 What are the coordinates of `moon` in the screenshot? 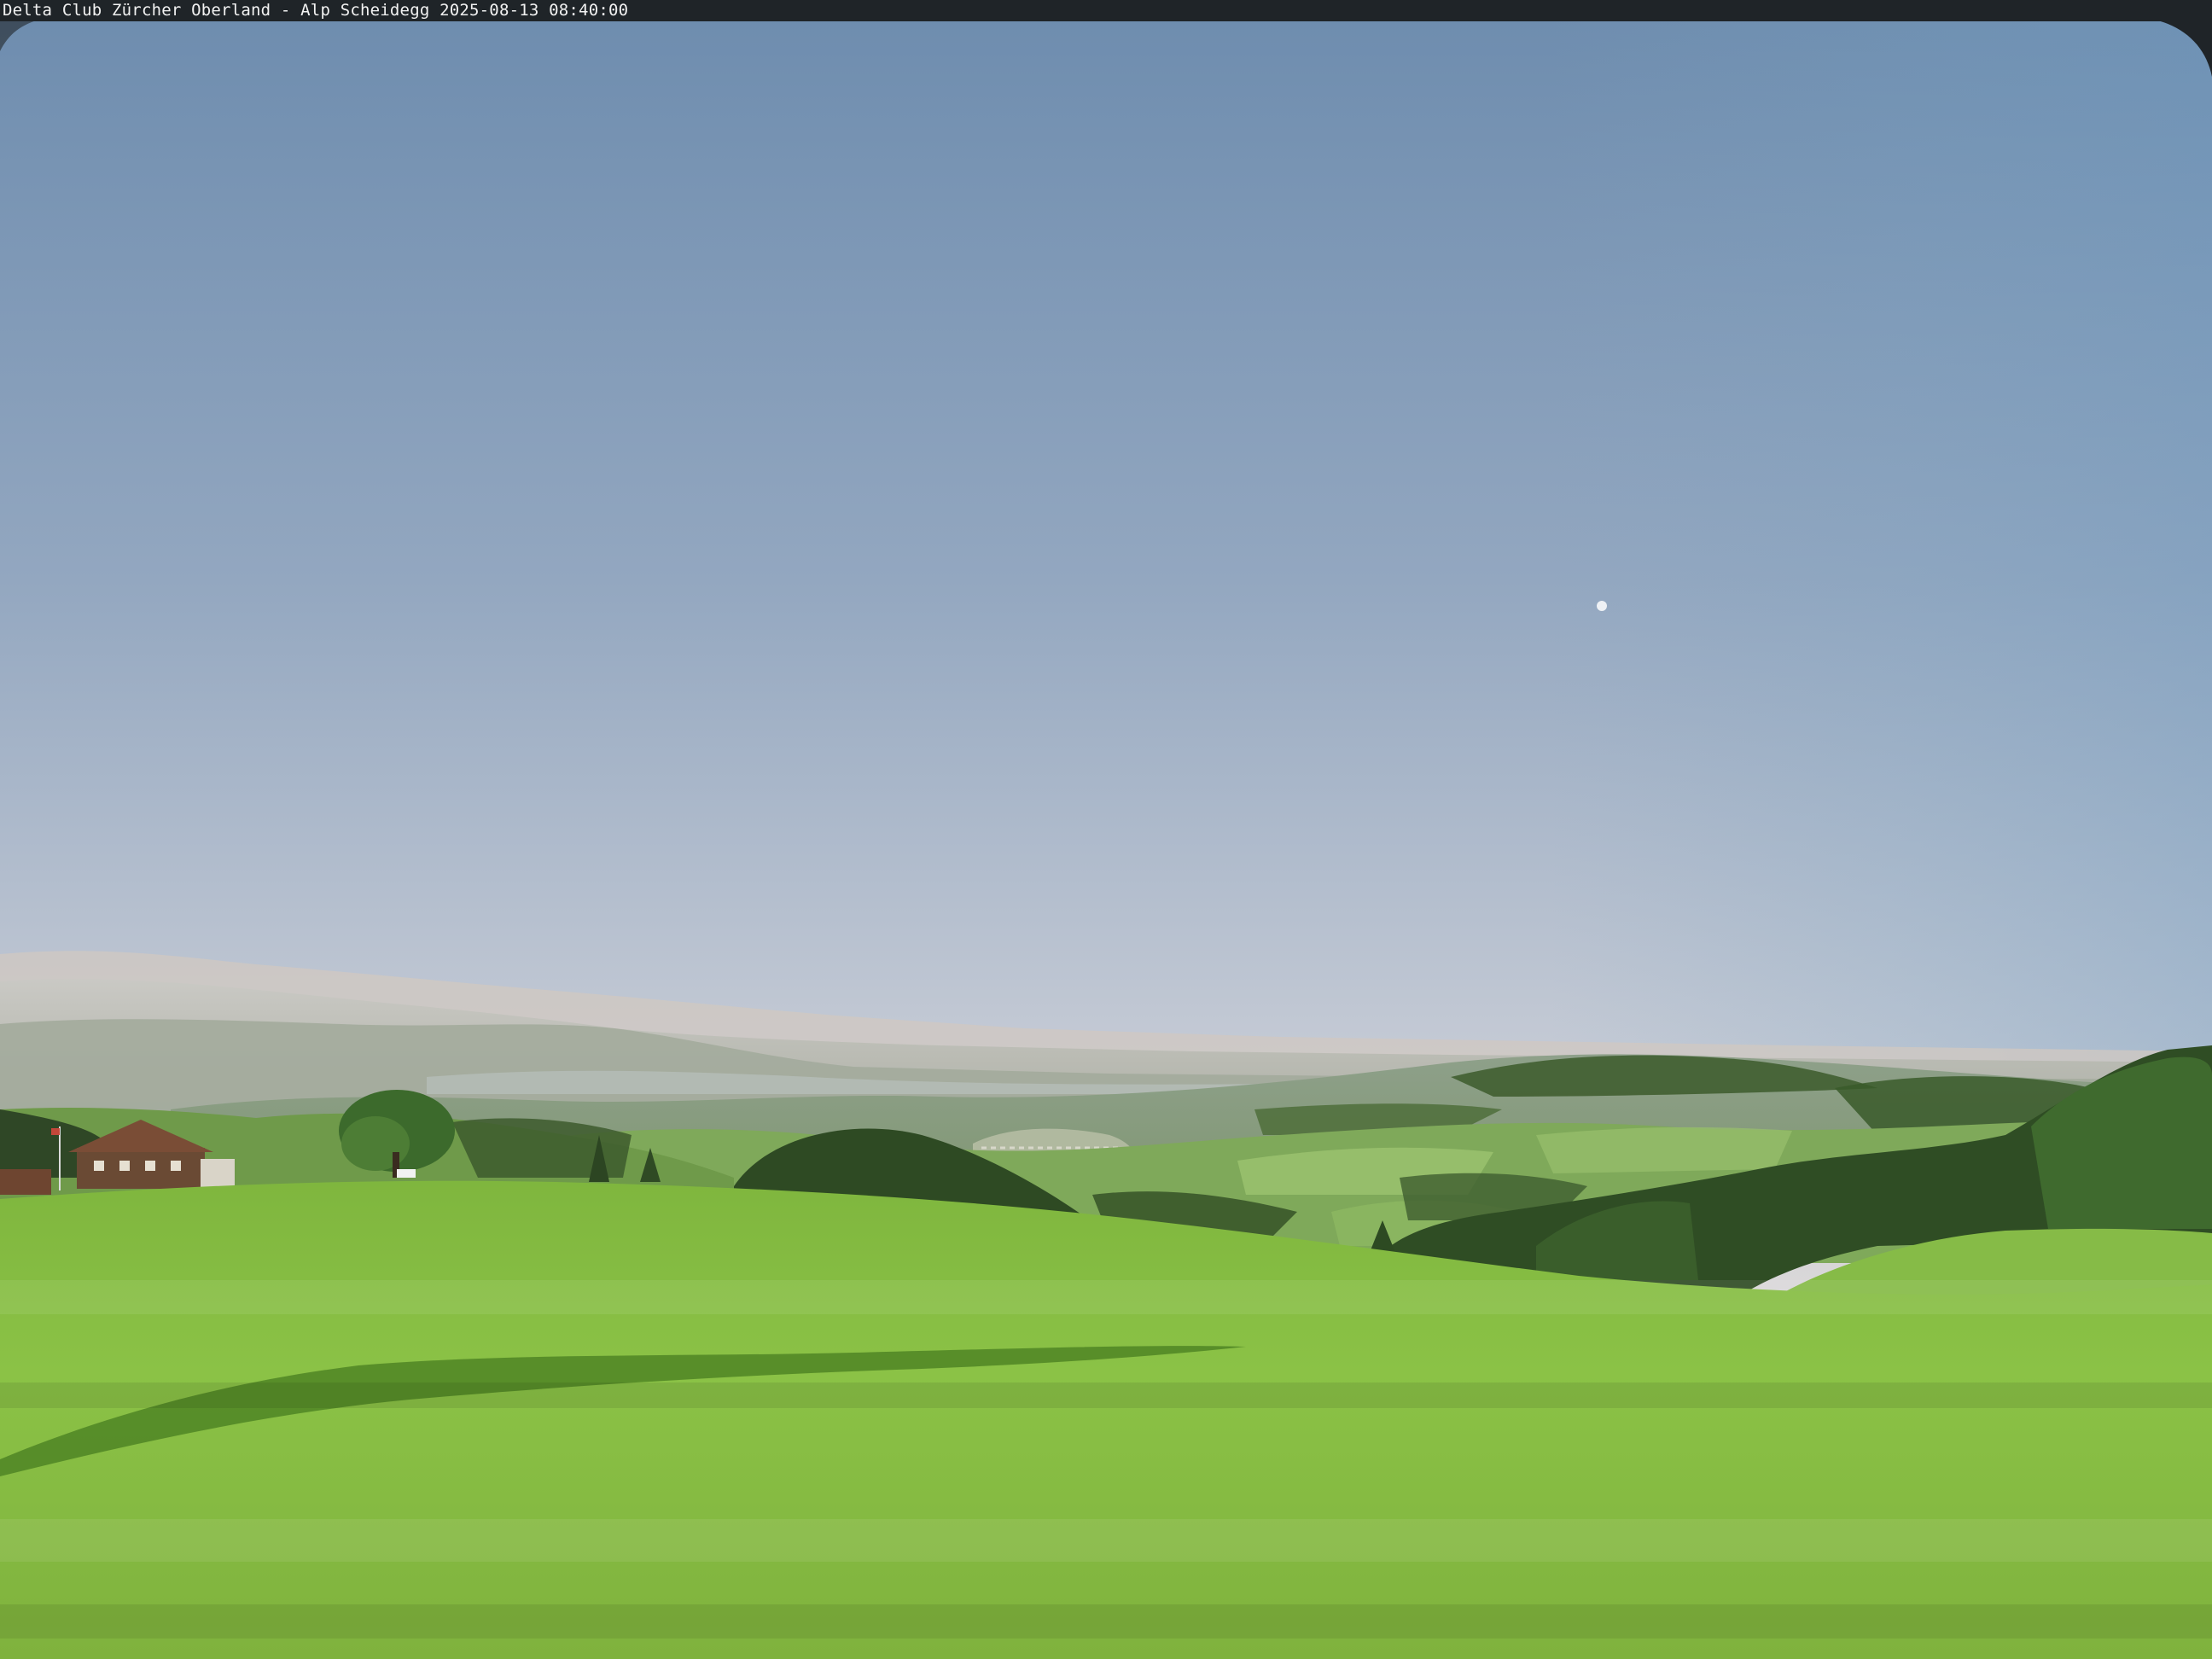 It's located at (1602, 606).